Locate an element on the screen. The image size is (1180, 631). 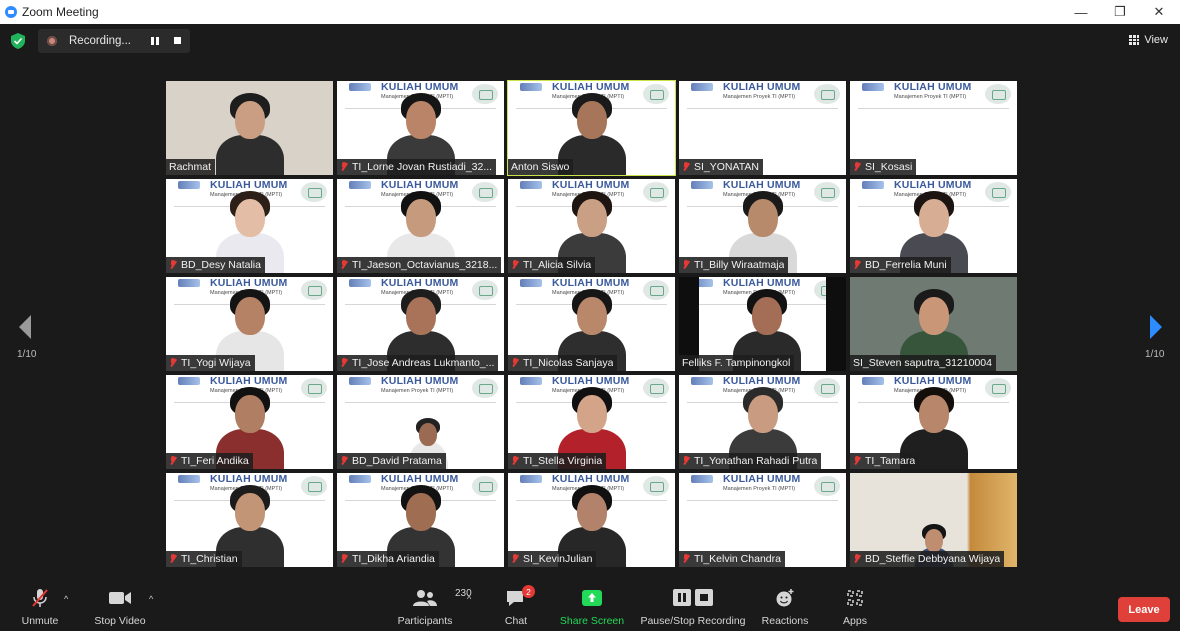
stop-video-button: Stop Video is located at coordinates (120, 608).